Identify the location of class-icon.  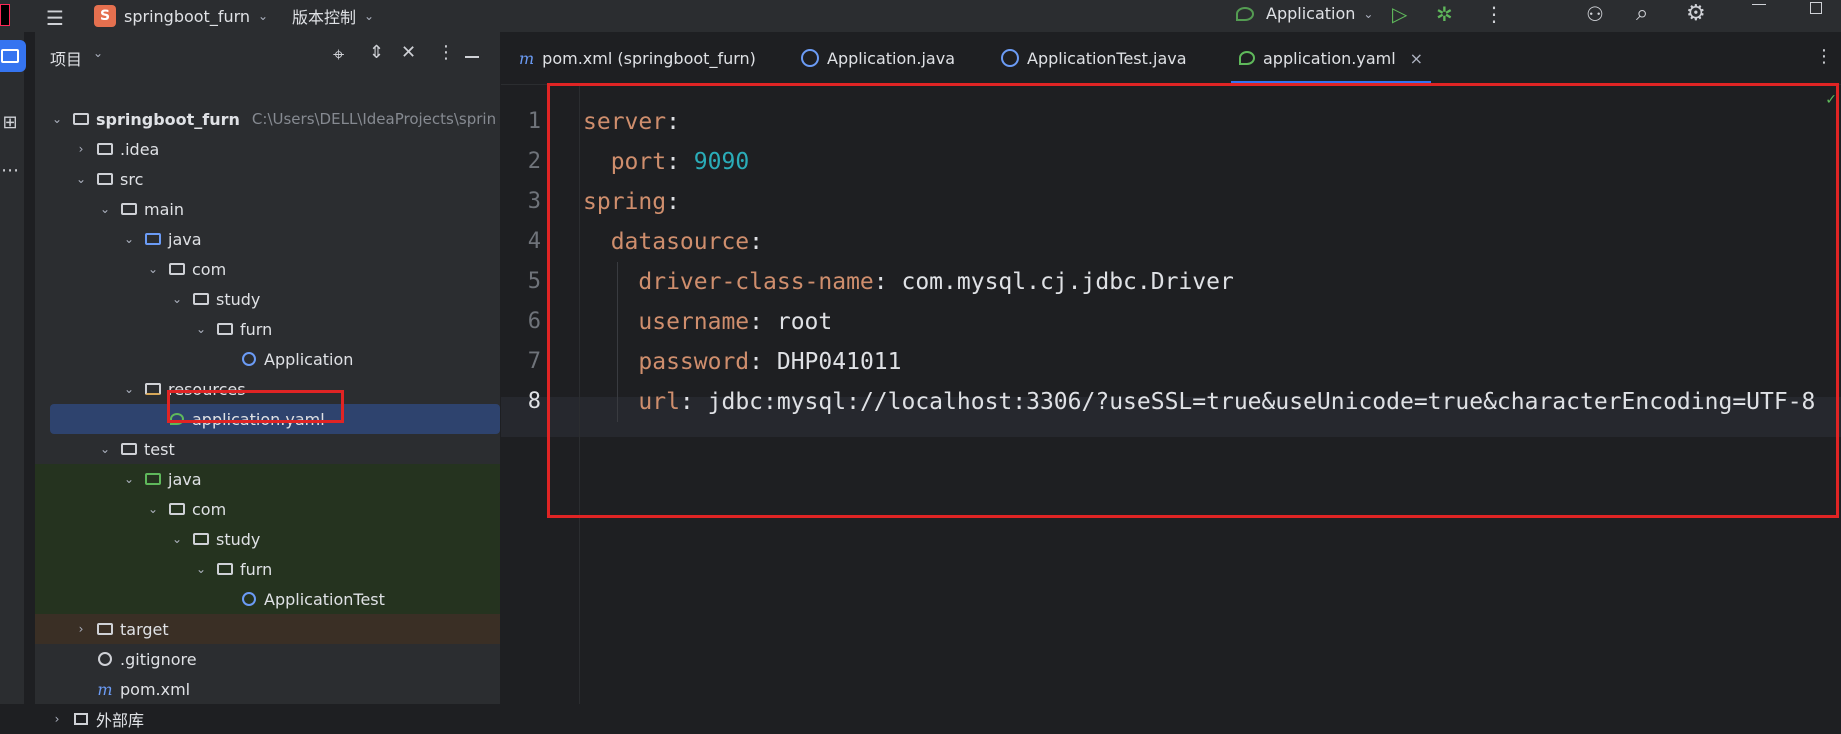
(249, 599).